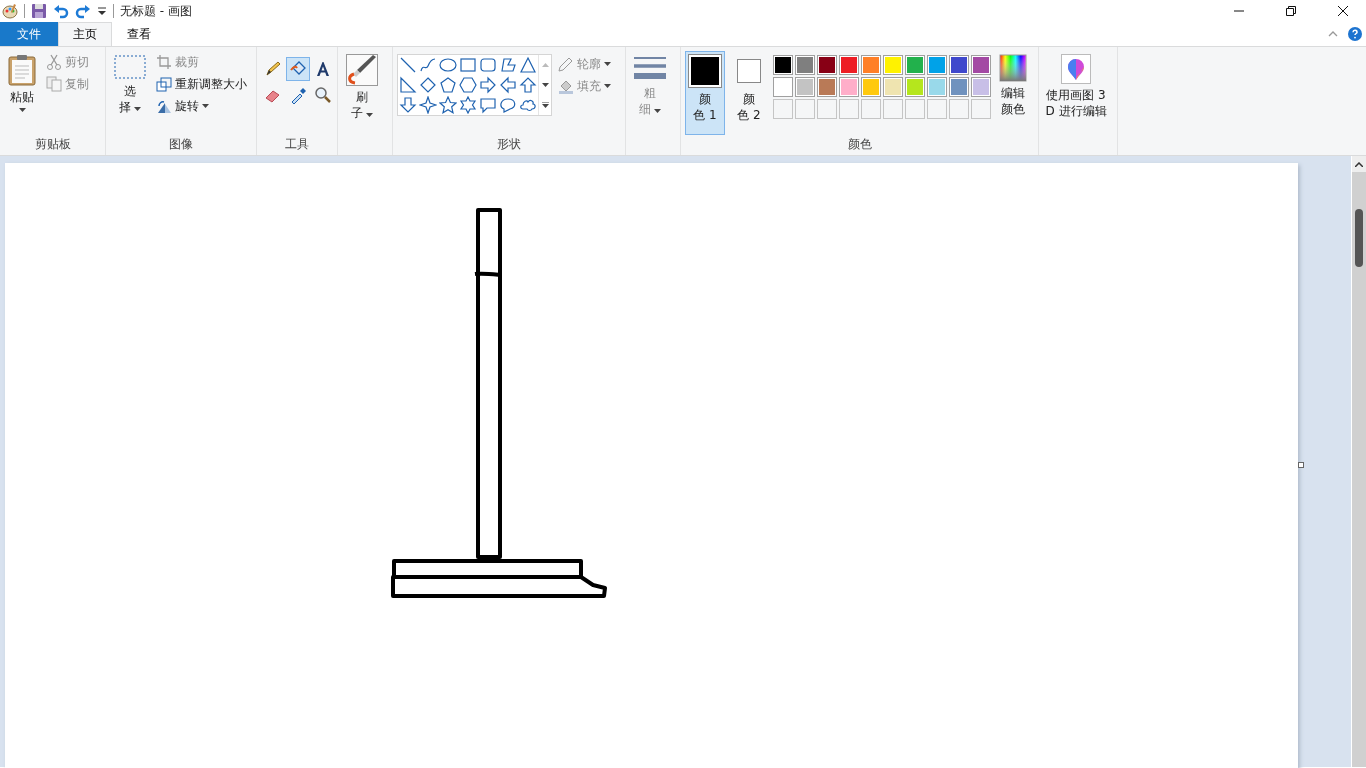  Describe the element at coordinates (1355, 34) in the screenshot. I see `help-icon` at that location.